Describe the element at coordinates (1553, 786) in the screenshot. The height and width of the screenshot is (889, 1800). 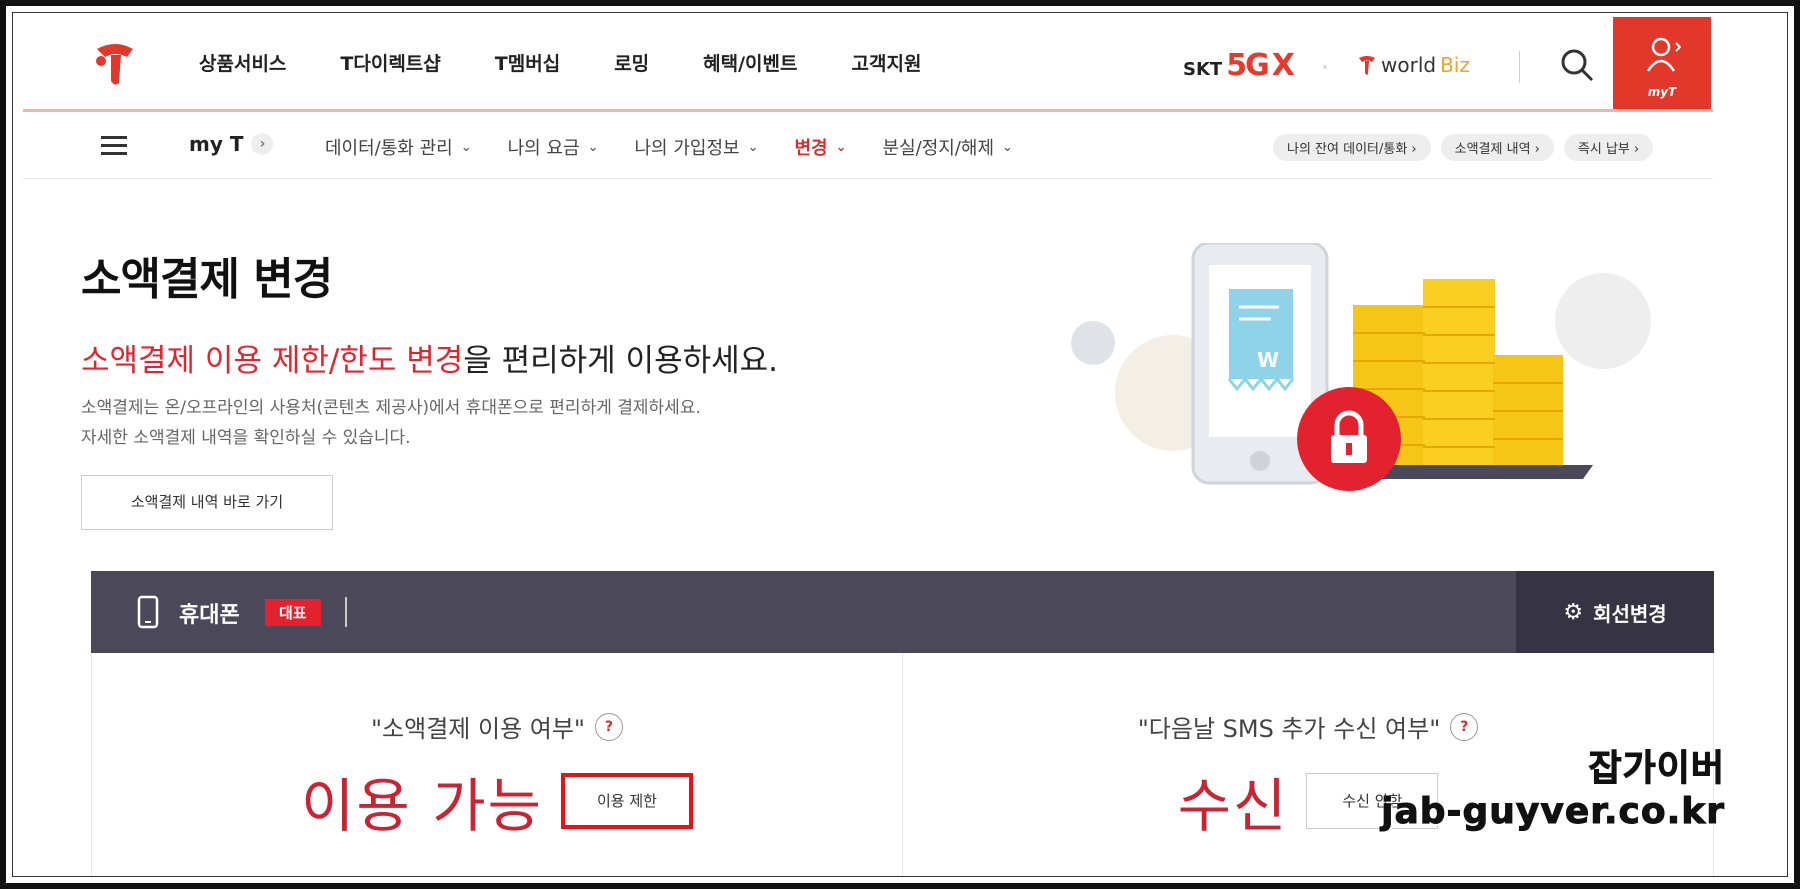
I see `watermark: 잡가이버 jab-guyver.co.kr` at that location.